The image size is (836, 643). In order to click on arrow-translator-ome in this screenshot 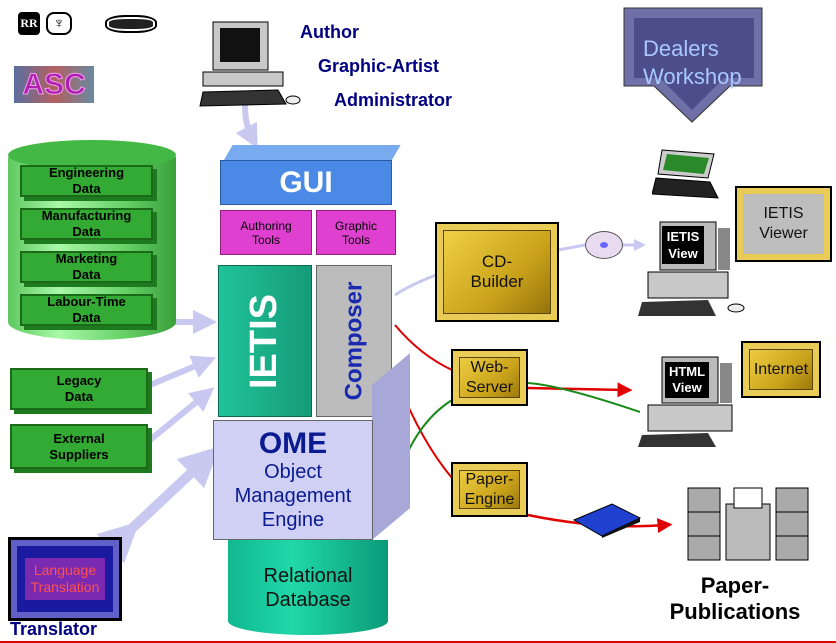, I will do `click(158, 505)`.